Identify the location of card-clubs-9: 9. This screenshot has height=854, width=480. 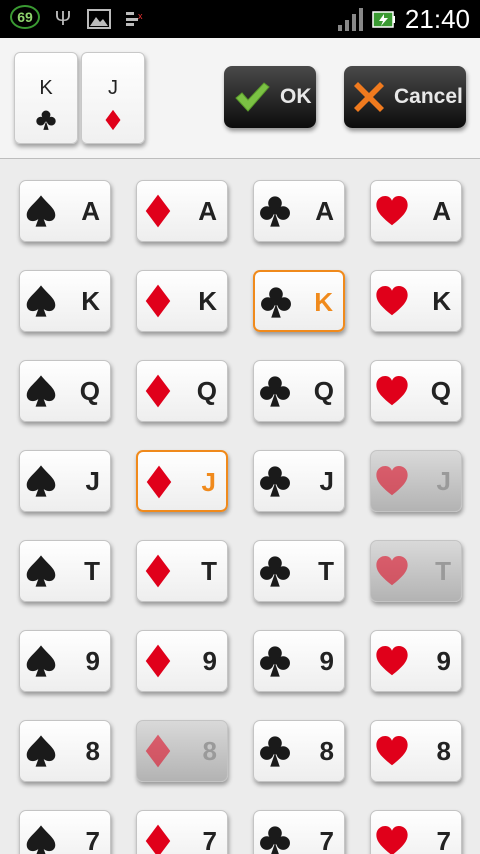
(299, 661).